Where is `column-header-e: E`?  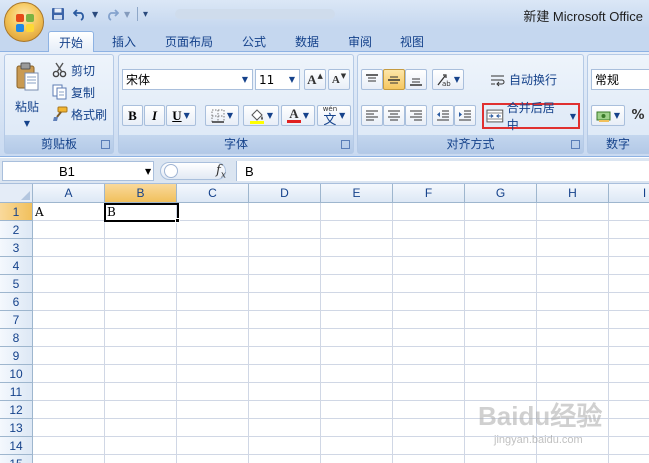 column-header-e: E is located at coordinates (357, 193).